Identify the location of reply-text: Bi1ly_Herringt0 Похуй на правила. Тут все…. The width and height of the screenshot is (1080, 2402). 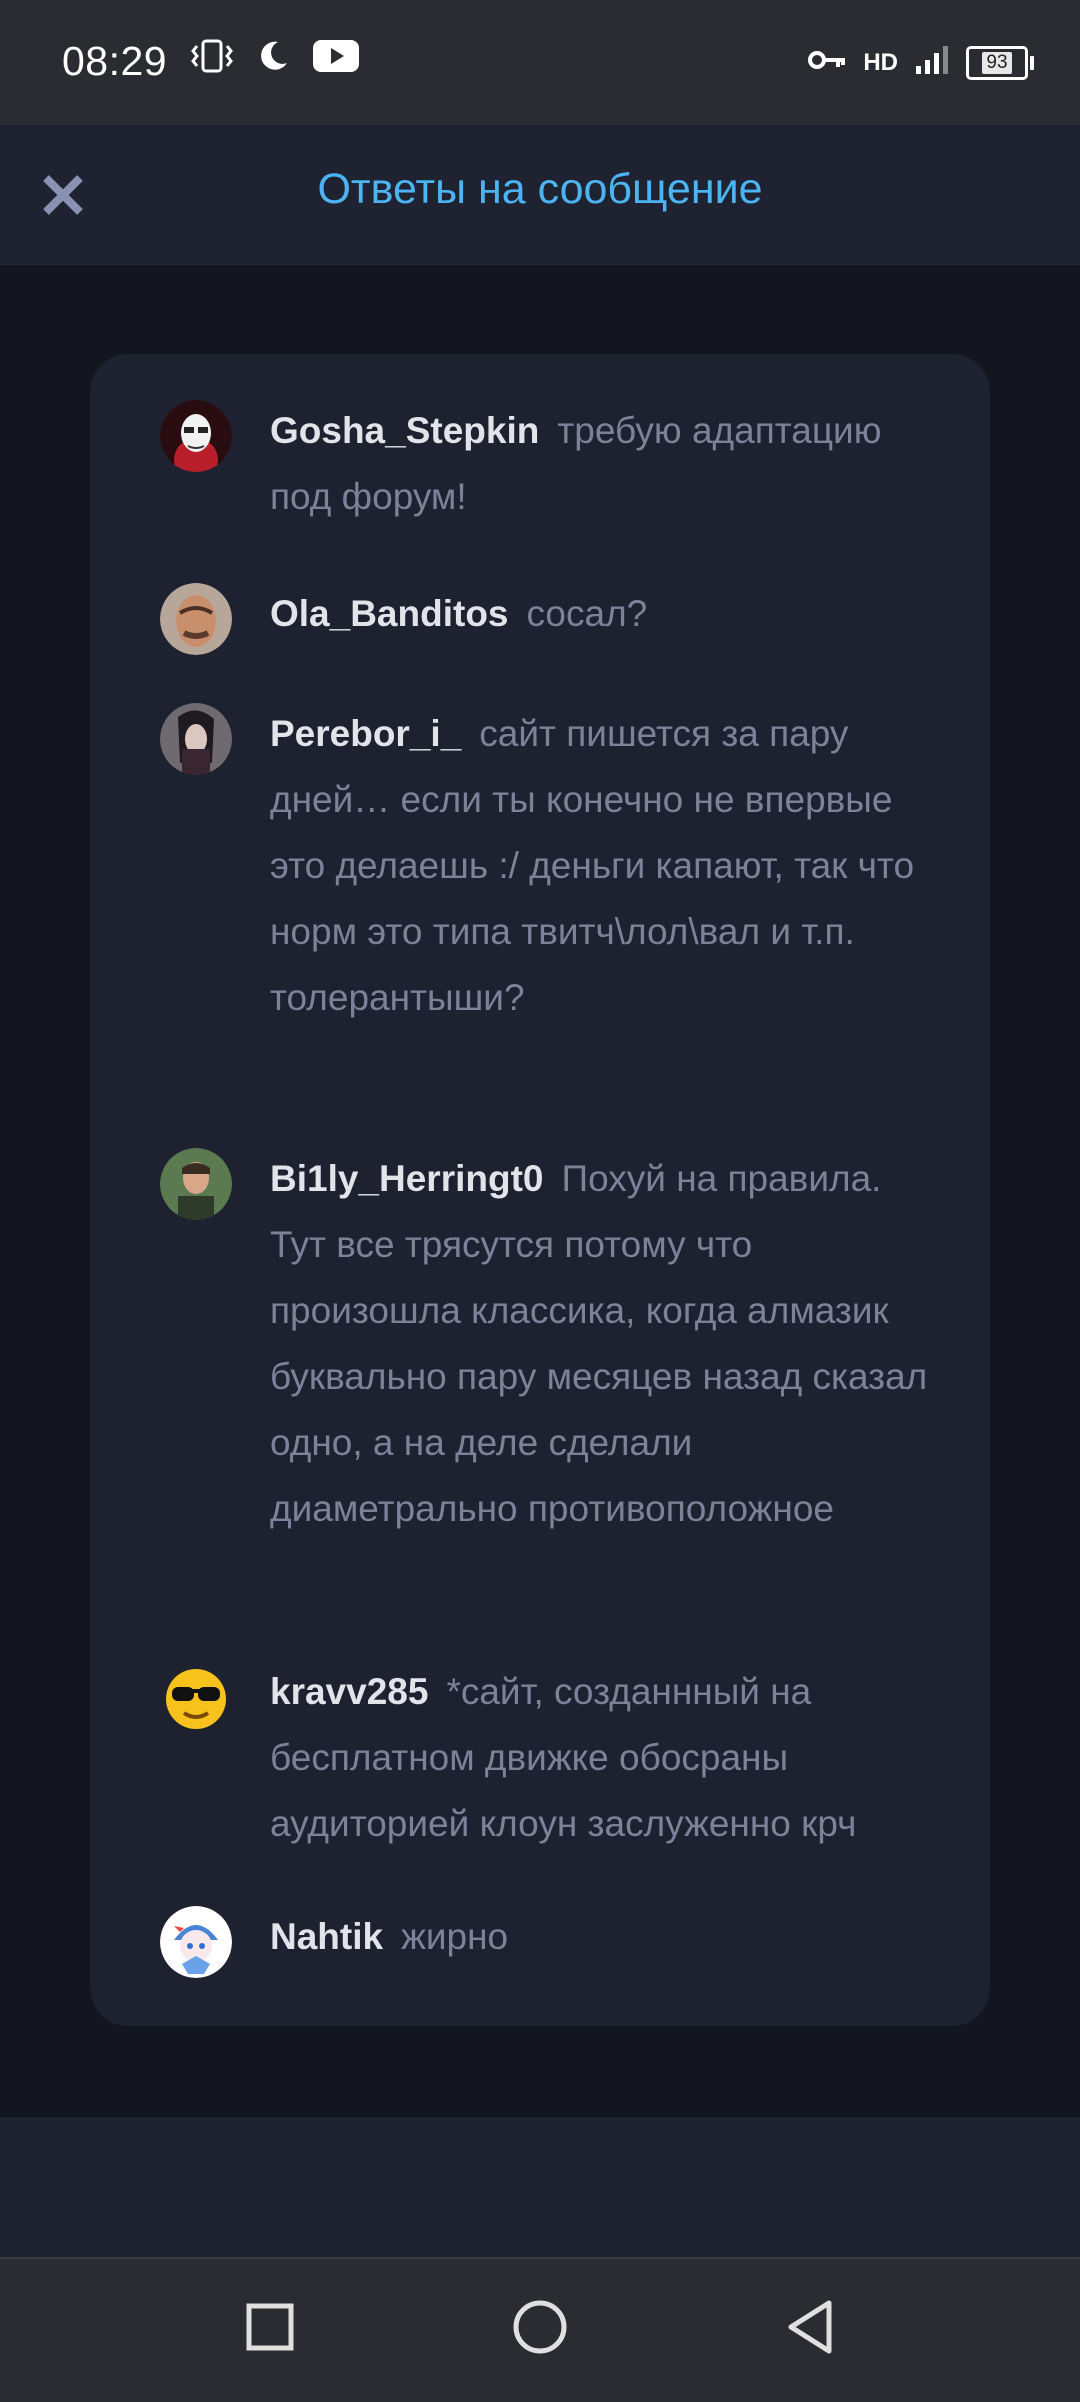
(600, 1344).